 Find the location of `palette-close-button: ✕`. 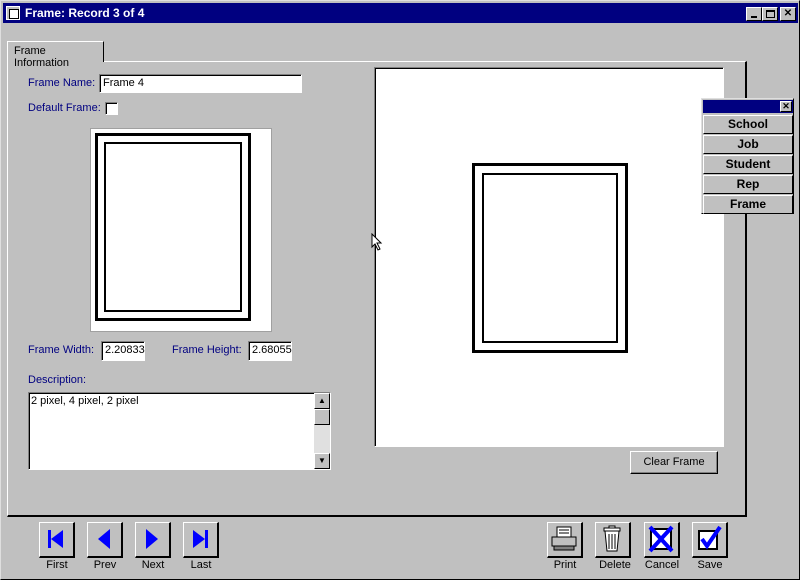

palette-close-button: ✕ is located at coordinates (786, 106).